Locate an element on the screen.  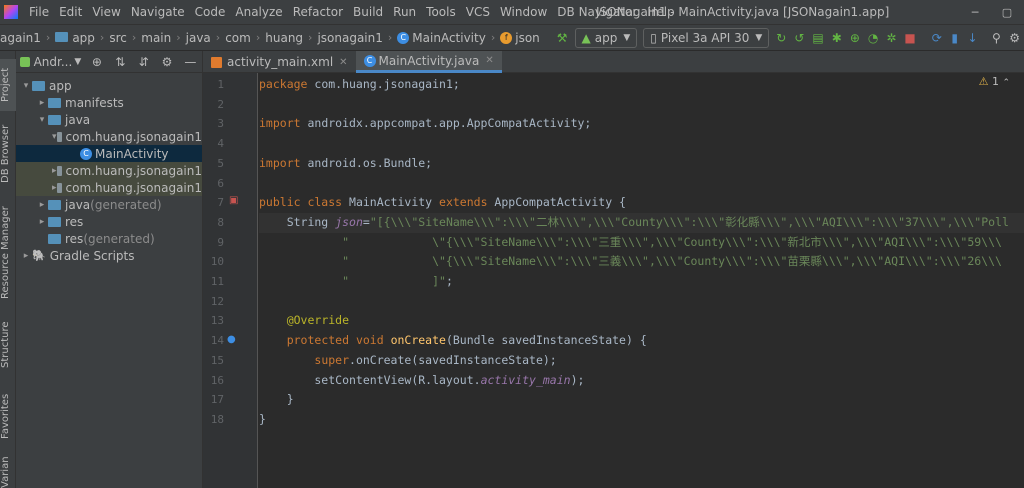
tab-db-browser: DB Browser is located at coordinates (8, 154).